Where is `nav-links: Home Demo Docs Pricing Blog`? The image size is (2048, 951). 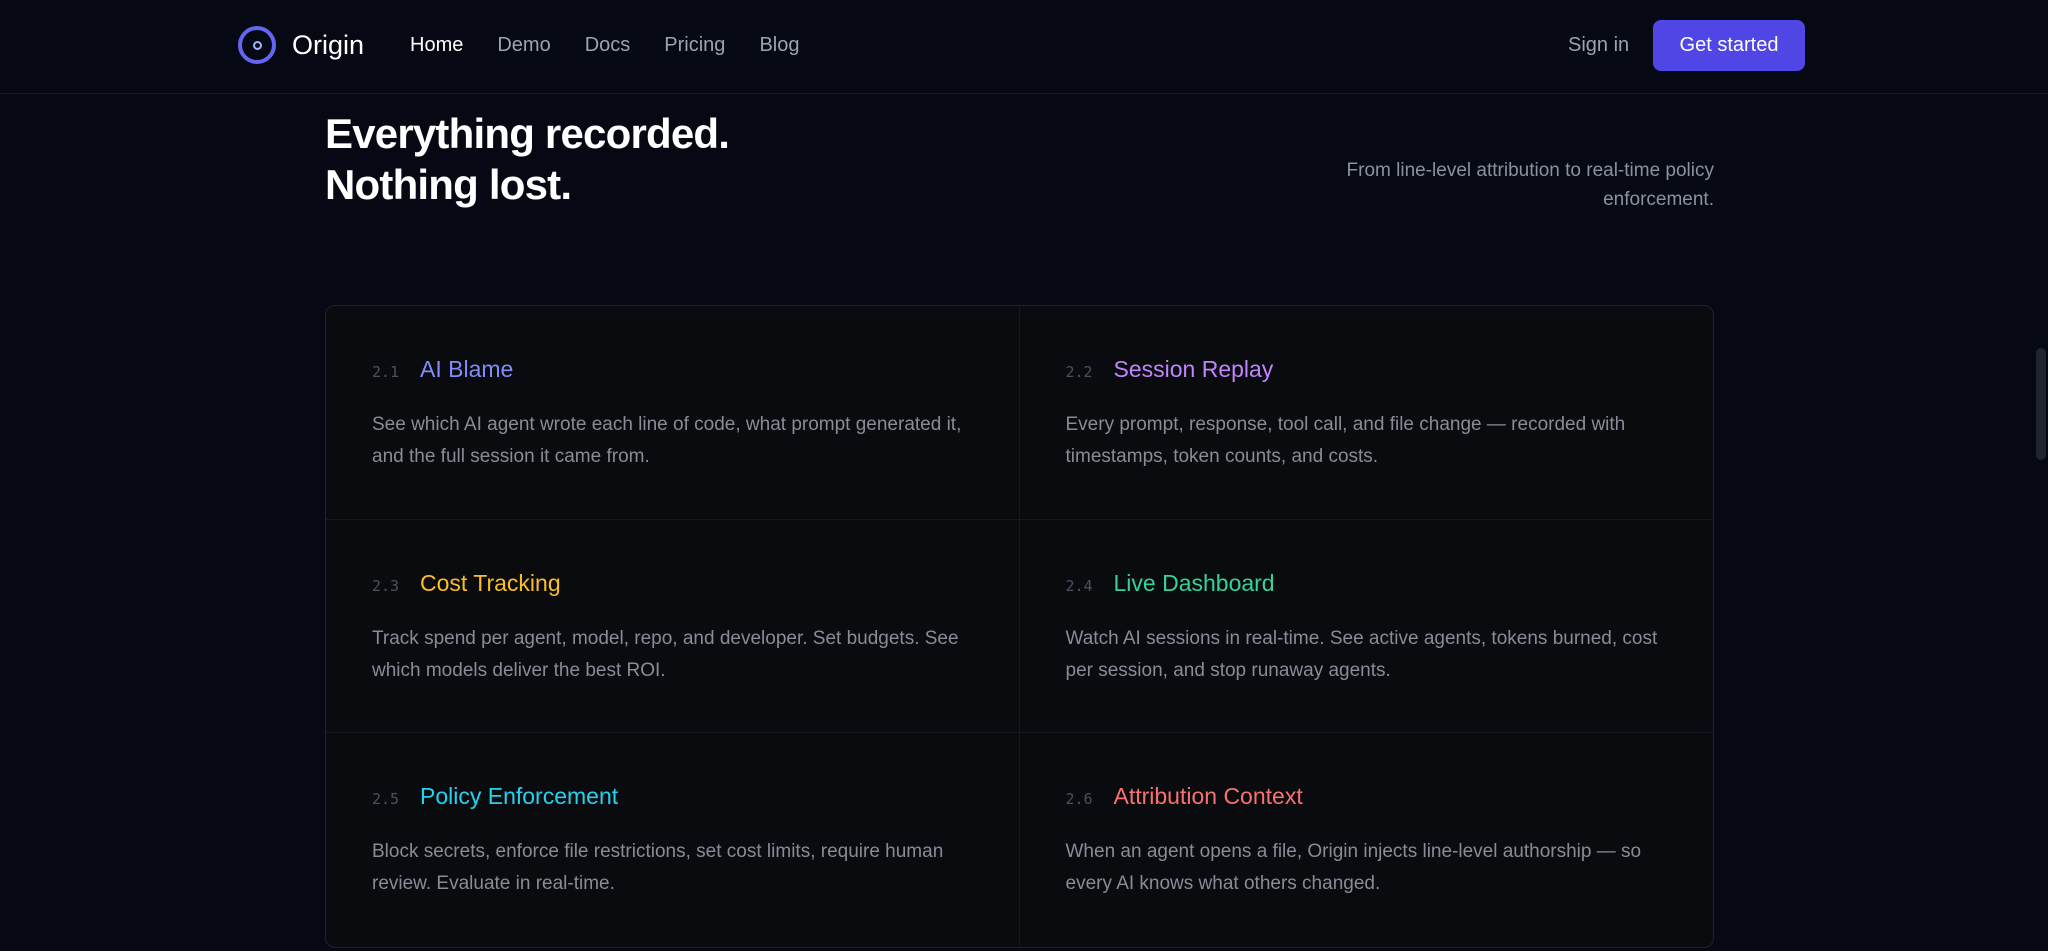
nav-links: Home Demo Docs Pricing Blog is located at coordinates (621, 45).